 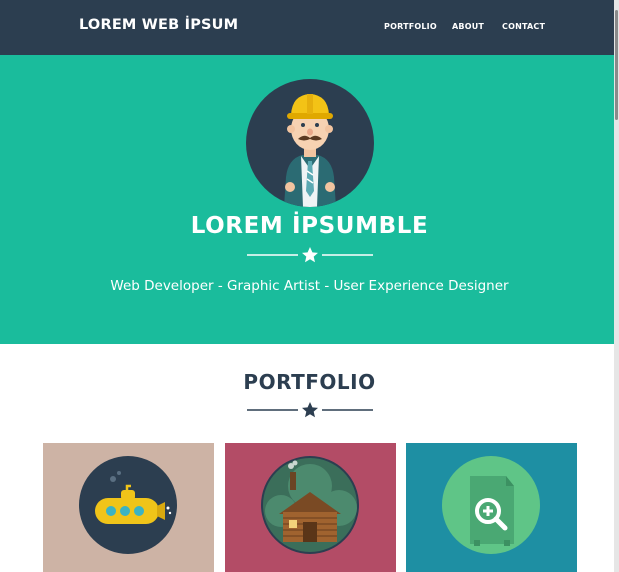 I want to click on cartoon-man-hardhat-icon, so click(x=310, y=143).